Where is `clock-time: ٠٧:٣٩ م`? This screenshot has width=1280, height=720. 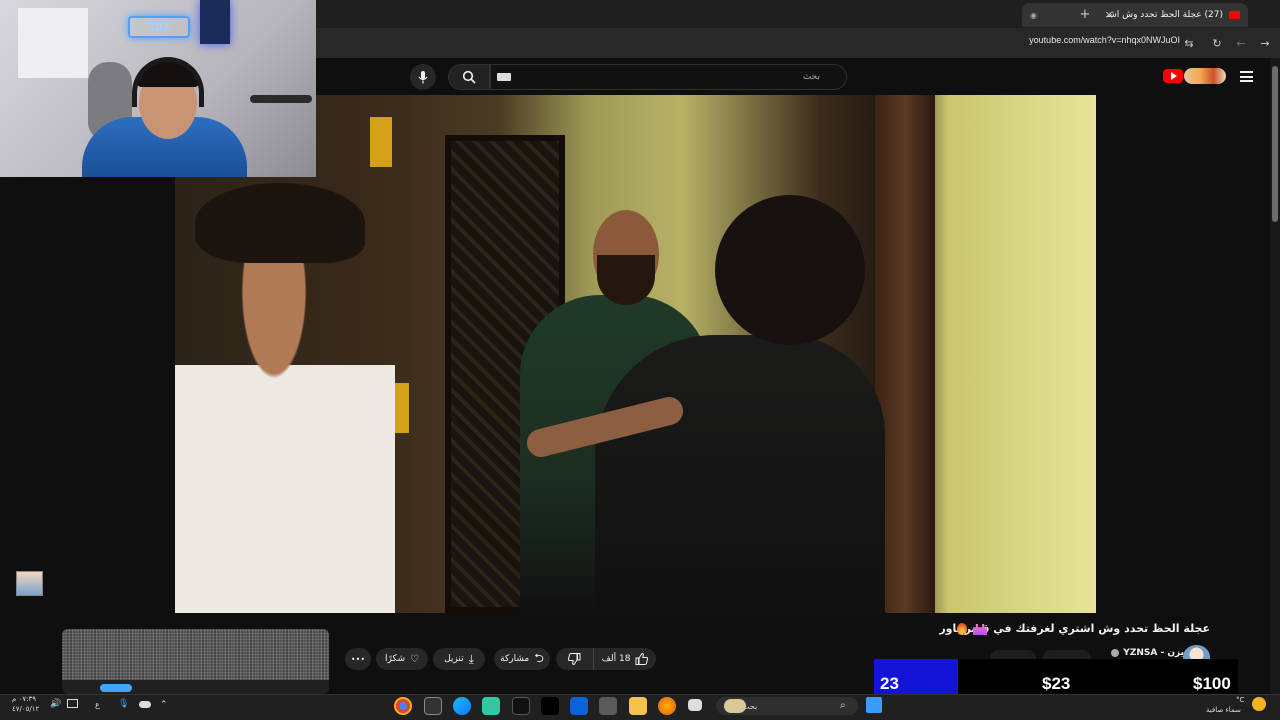
clock-time: ٠٧:٣٩ م is located at coordinates (24, 699).